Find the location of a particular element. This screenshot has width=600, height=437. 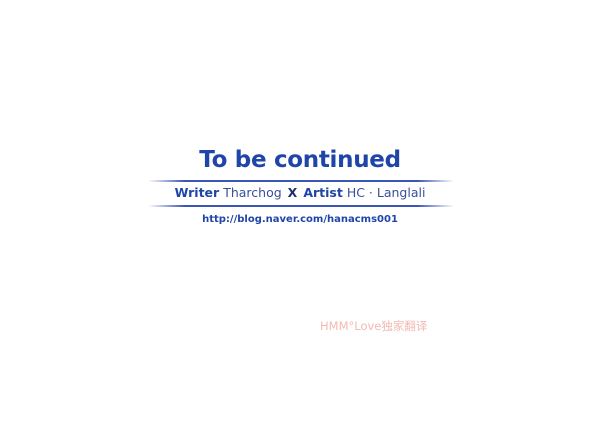

blog-url: http://blog.naver.com/hanacms001 is located at coordinates (300, 219).